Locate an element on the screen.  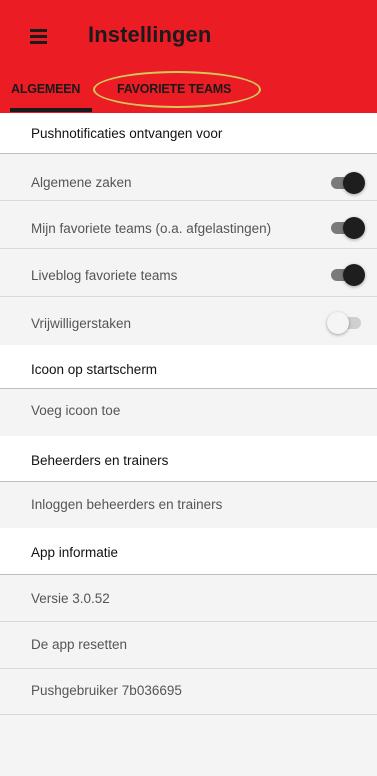
section-header-push: Pushnotificaties ontvangen voor is located at coordinates (188, 133).